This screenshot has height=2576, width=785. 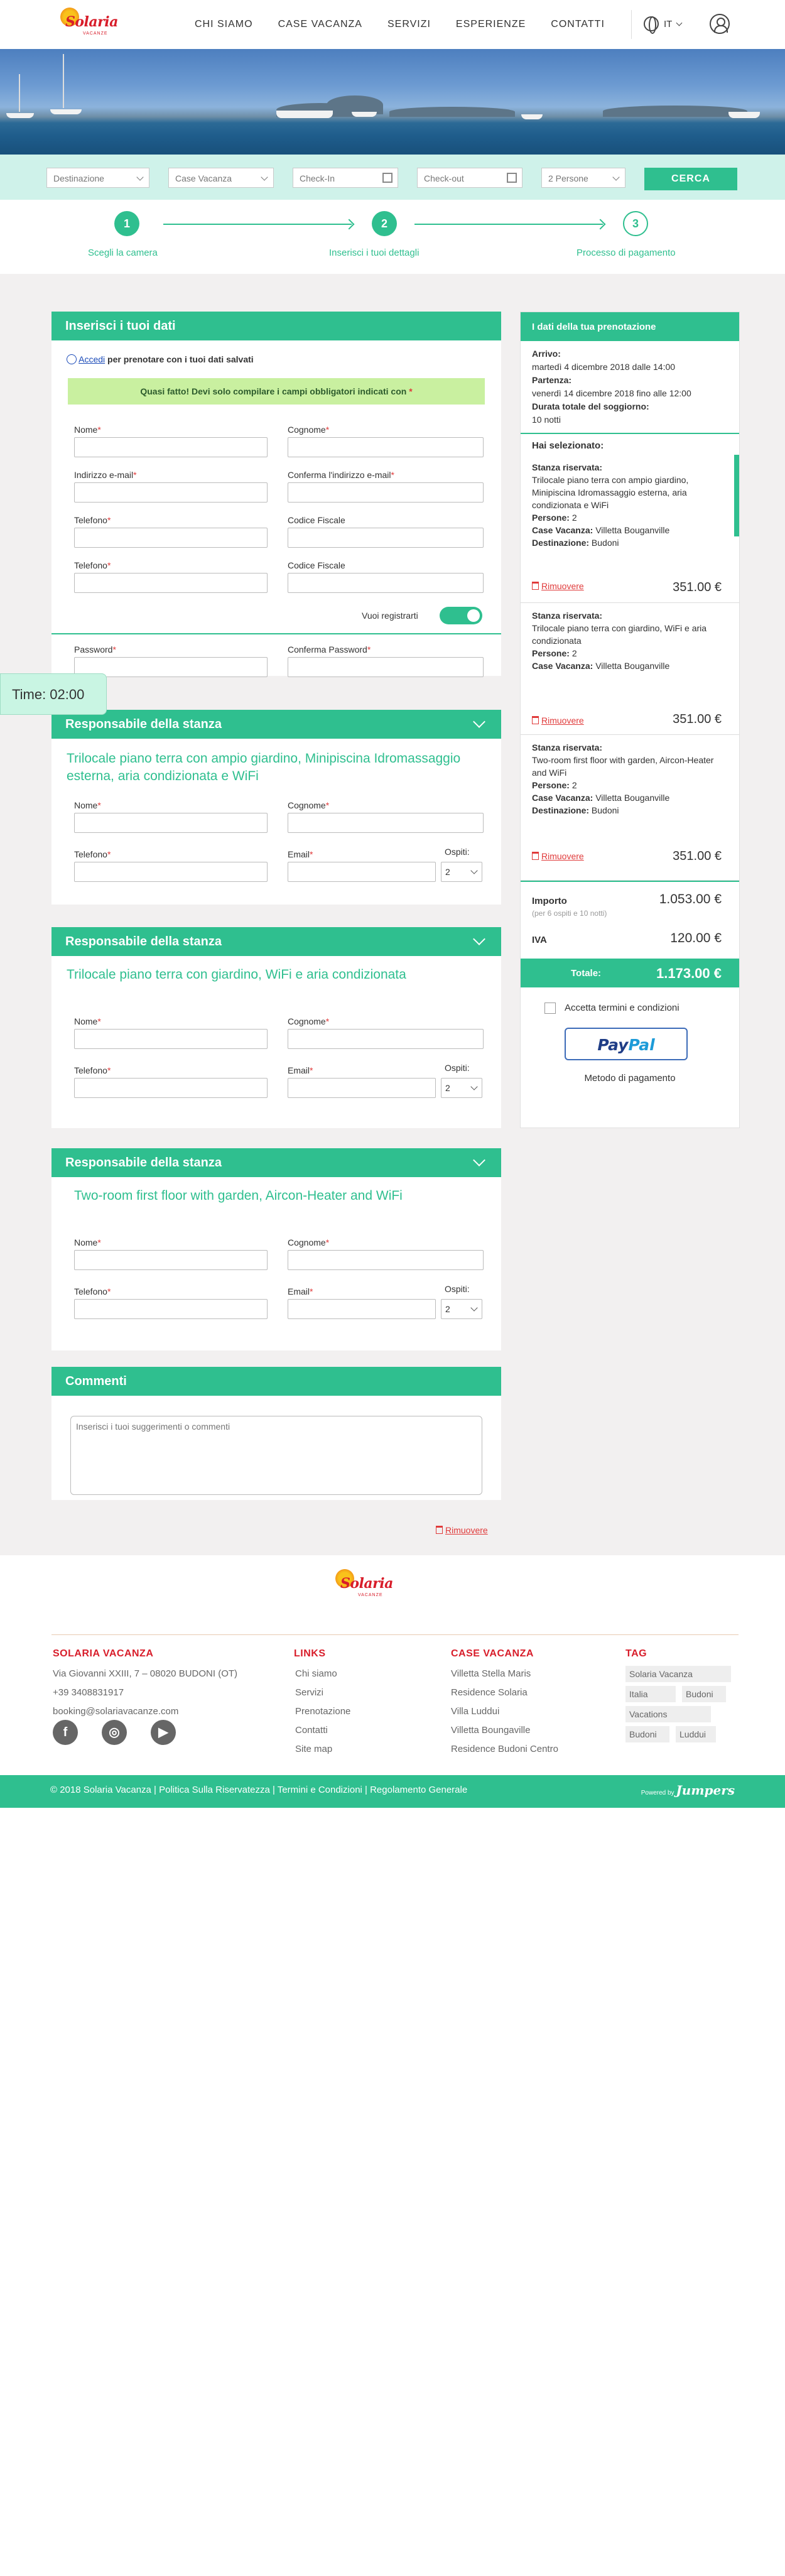 I want to click on tax-code-label: Codice Fiscale, so click(x=317, y=520).